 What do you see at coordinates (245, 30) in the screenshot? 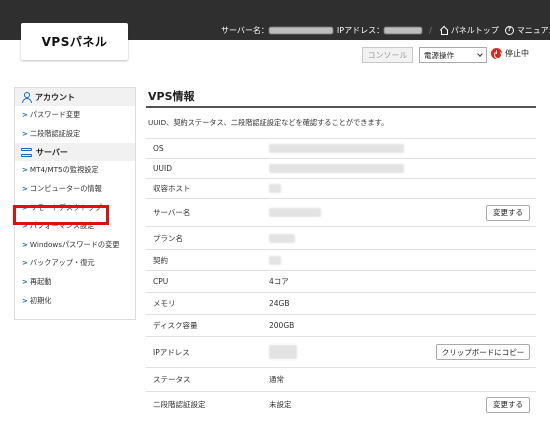
I see `server-name-label: サーバー名：` at bounding box center [245, 30].